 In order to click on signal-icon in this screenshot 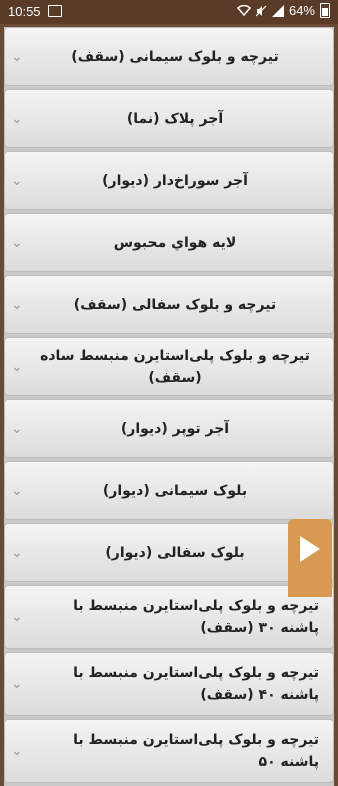, I will do `click(277, 10)`.